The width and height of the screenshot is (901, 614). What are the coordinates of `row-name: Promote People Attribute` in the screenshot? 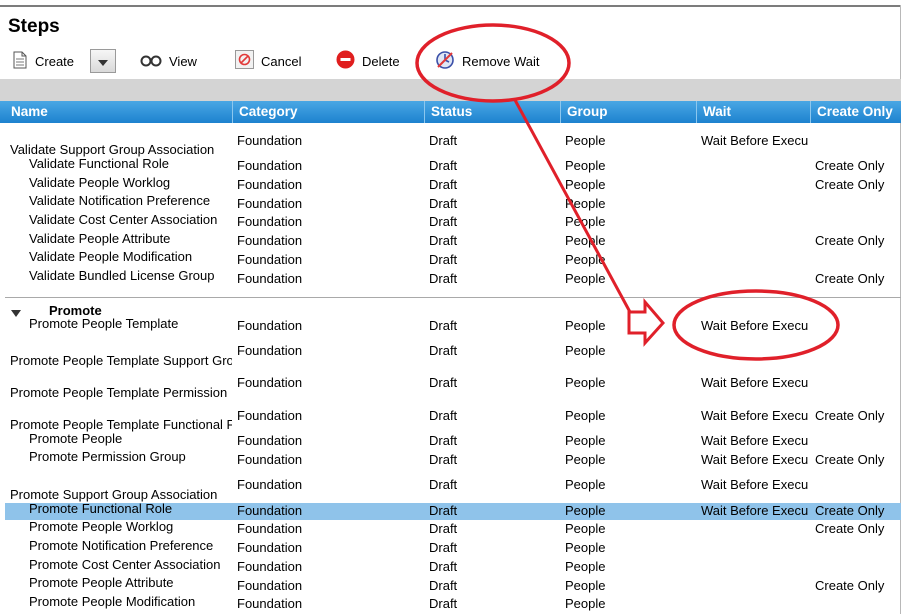 It's located at (130, 583).